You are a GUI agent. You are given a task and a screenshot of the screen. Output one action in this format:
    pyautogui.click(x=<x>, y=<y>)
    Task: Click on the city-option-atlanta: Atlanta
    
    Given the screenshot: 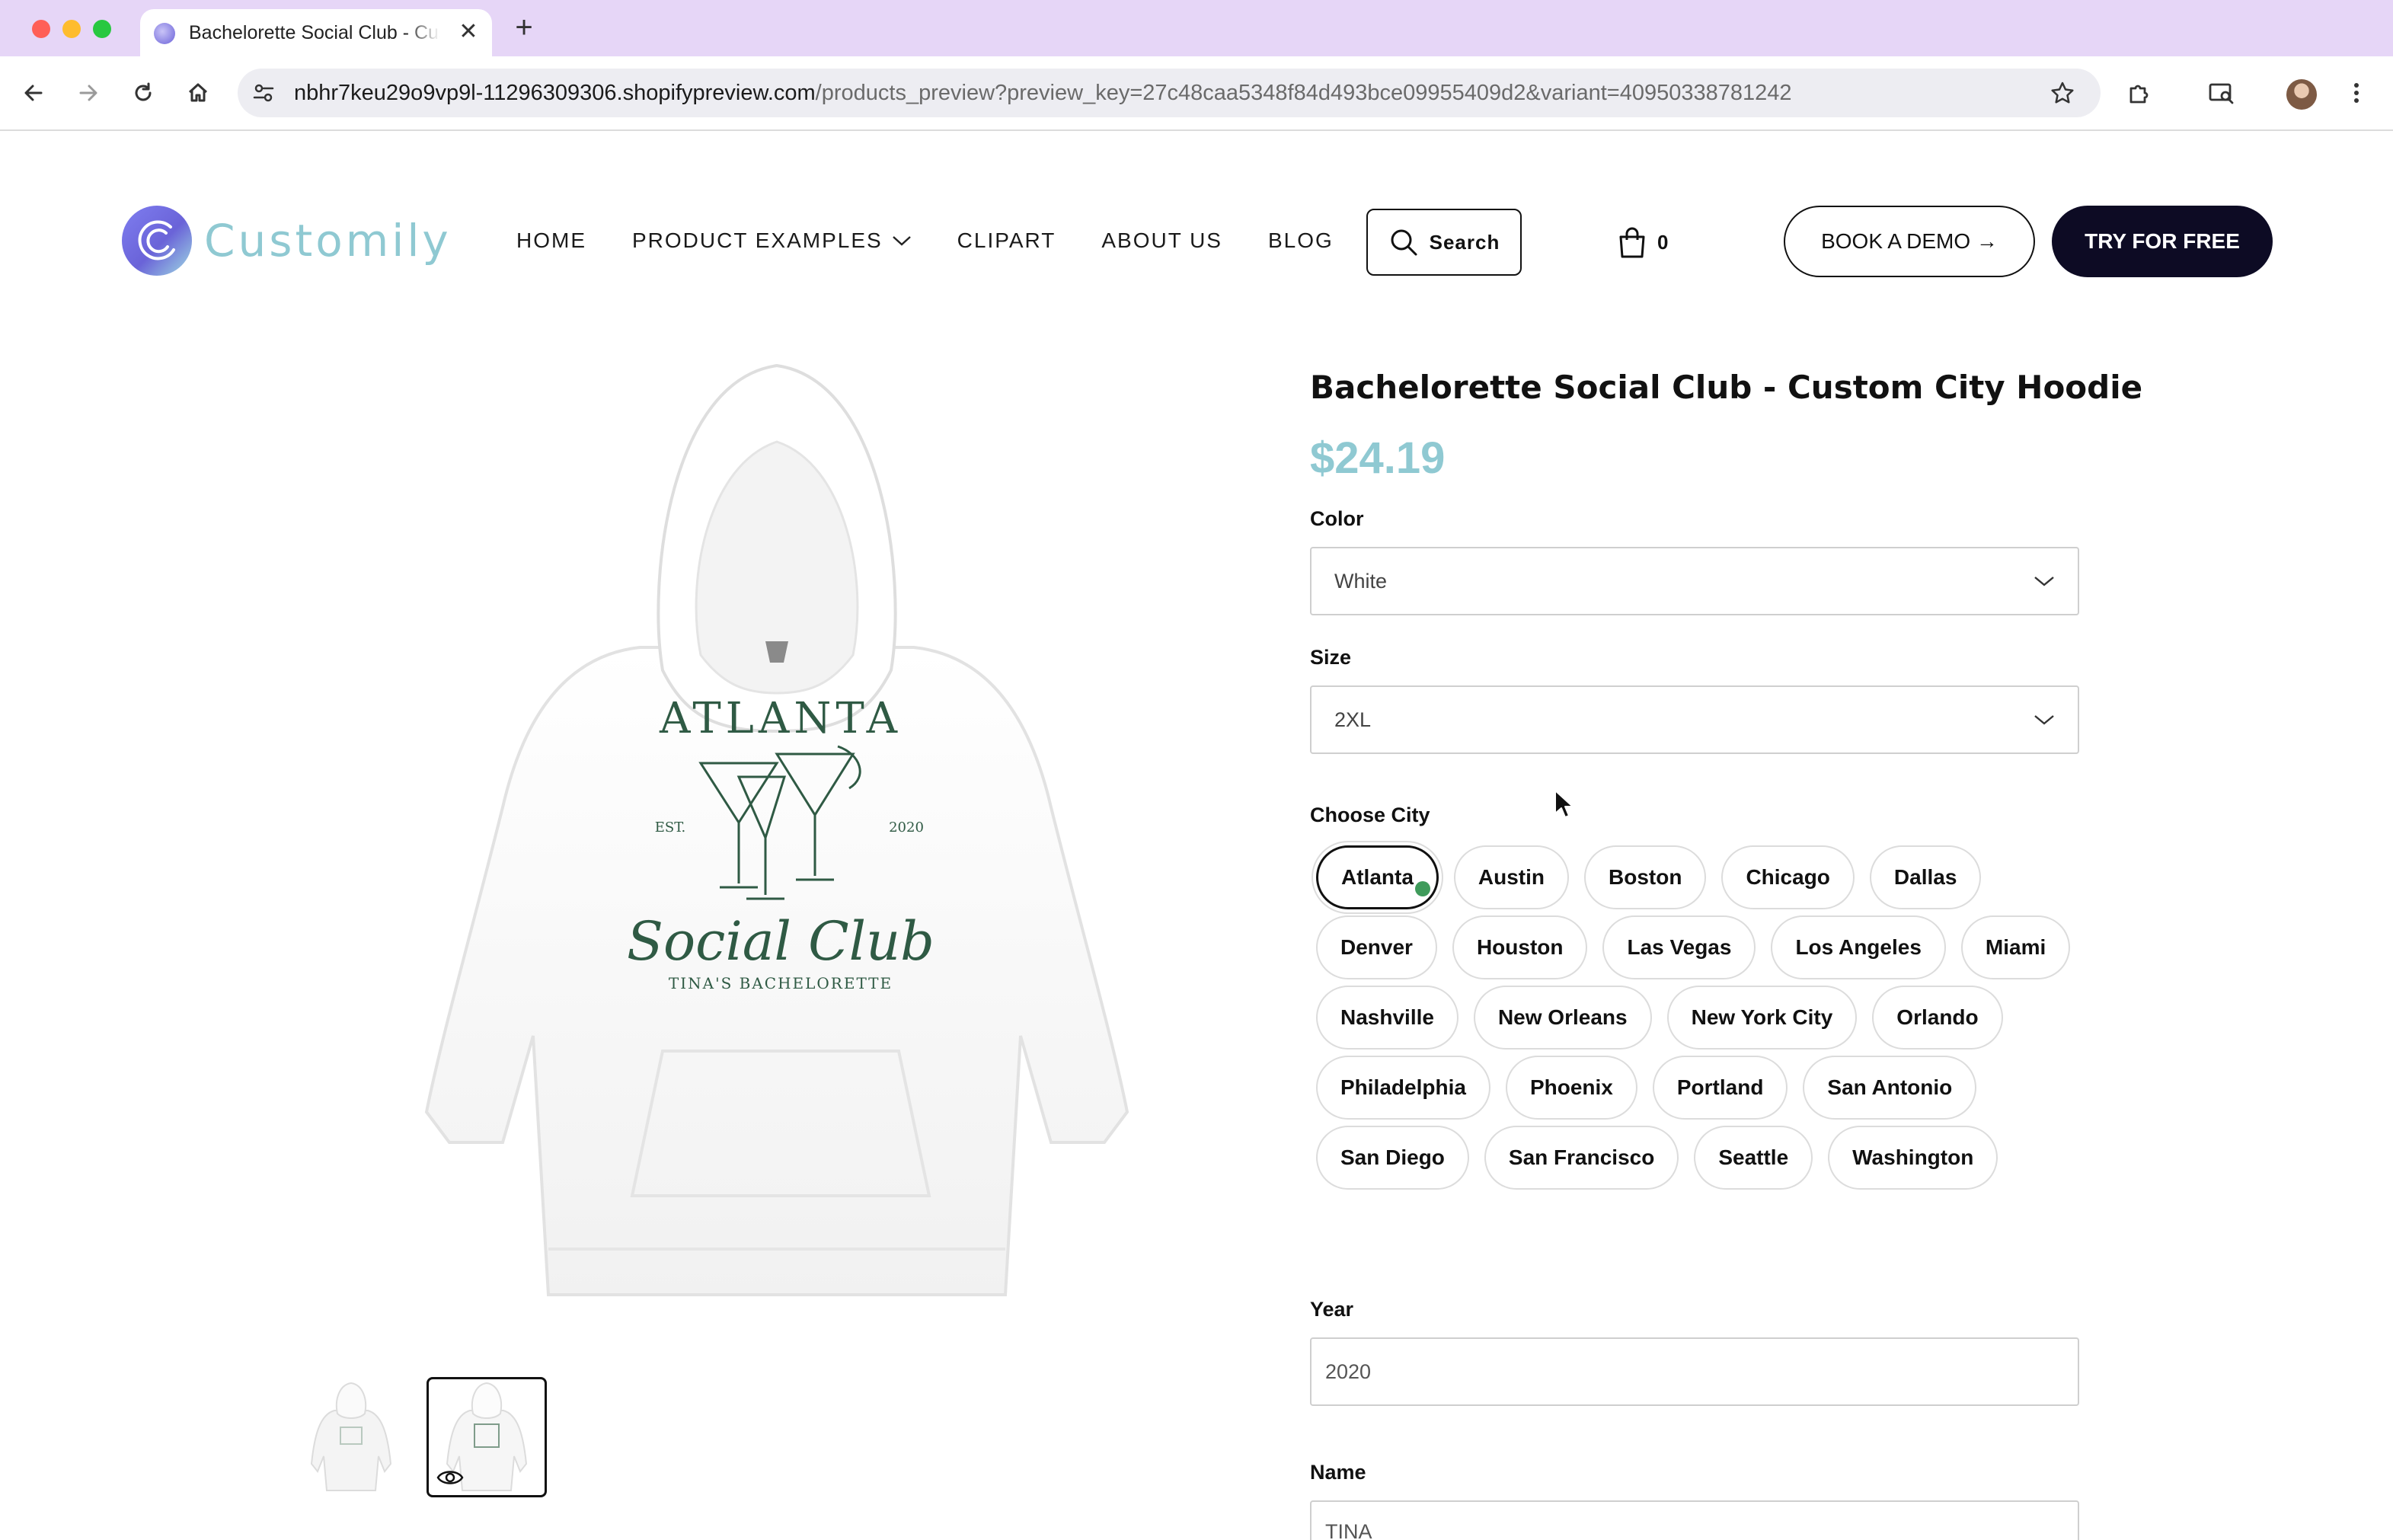 What is the action you would take?
    pyautogui.click(x=1377, y=877)
    